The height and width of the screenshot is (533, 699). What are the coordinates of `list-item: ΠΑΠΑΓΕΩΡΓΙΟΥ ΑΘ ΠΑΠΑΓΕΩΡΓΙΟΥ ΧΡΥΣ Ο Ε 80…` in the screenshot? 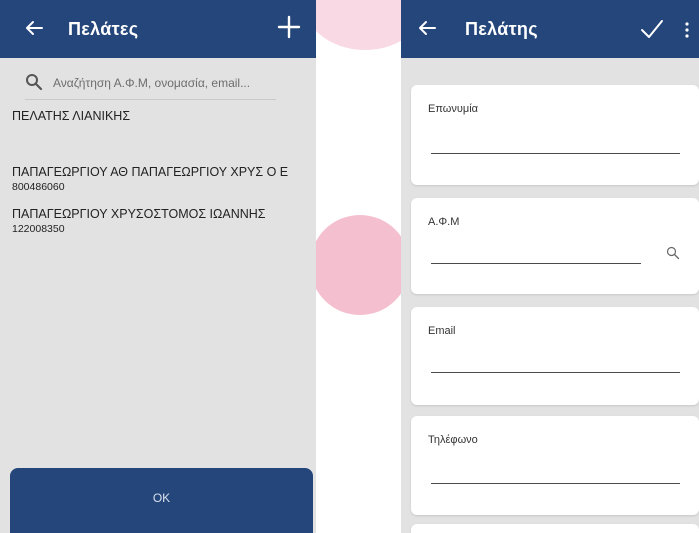 It's located at (162, 179).